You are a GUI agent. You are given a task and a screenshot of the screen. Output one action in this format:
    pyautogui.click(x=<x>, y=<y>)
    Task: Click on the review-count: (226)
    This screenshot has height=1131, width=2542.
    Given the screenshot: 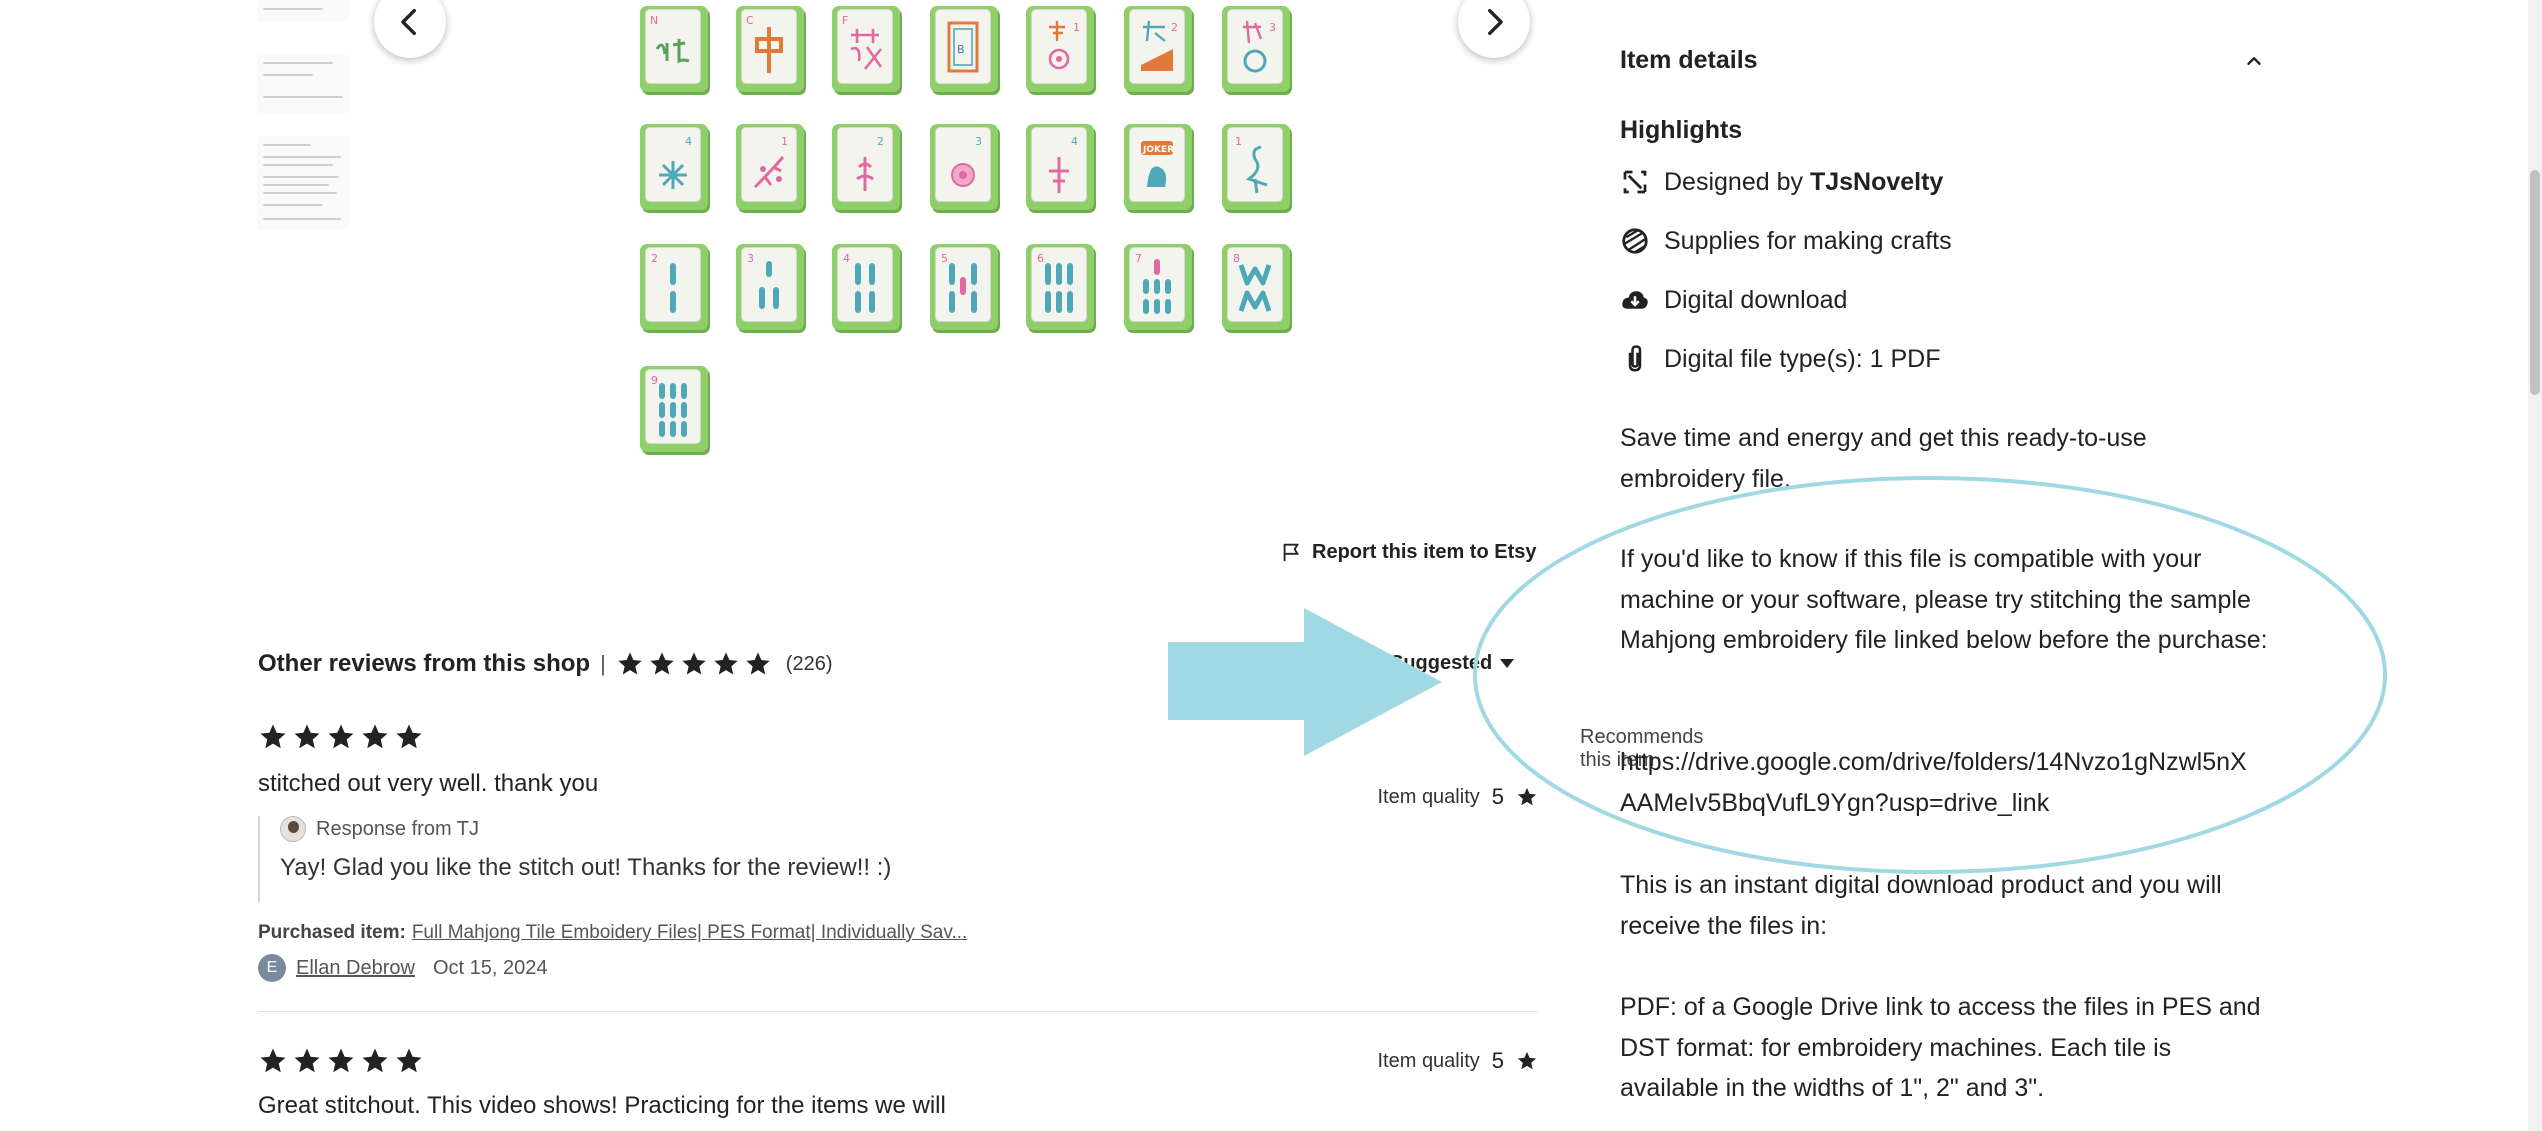 What is the action you would take?
    pyautogui.click(x=809, y=663)
    